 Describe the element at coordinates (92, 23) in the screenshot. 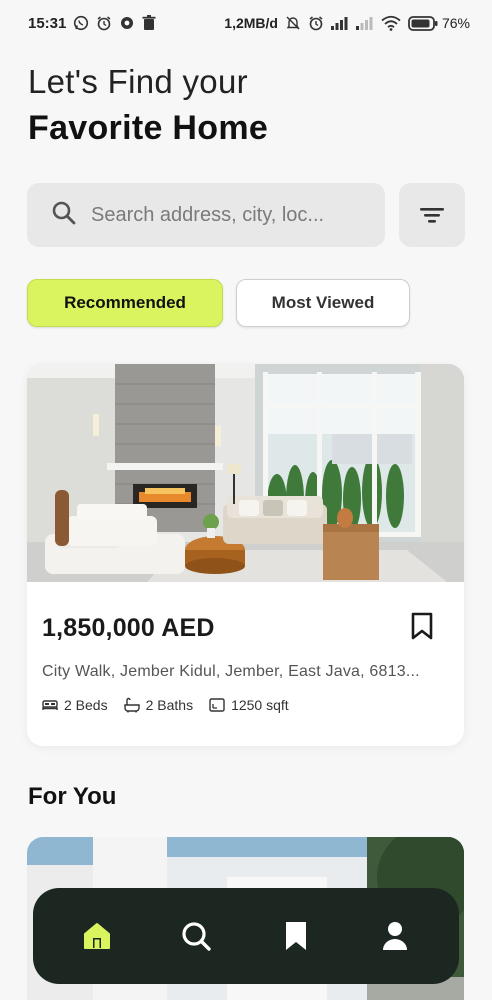

I see `status-left: 15:31` at that location.